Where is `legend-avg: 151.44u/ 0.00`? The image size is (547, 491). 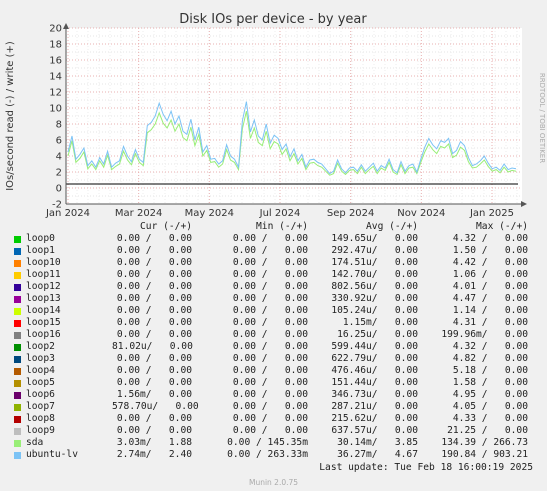 legend-avg: 151.44u/ 0.00 is located at coordinates (374, 382).